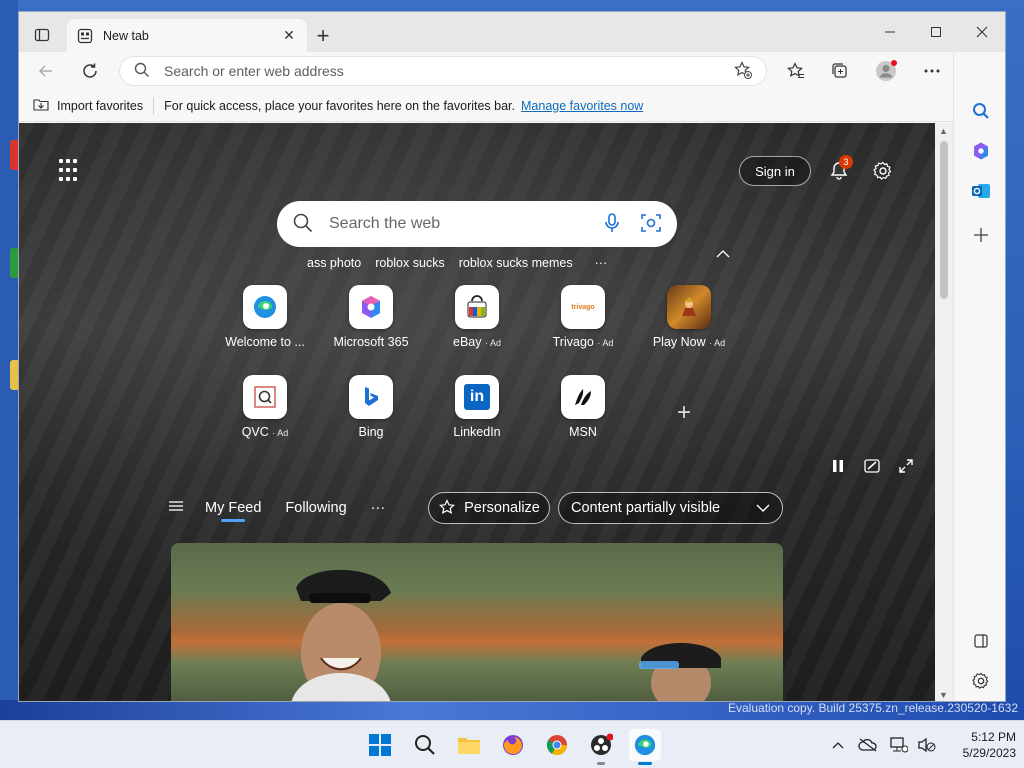 This screenshot has height=768, width=1024. Describe the element at coordinates (839, 170) in the screenshot. I see `notifications-button: 3` at that location.